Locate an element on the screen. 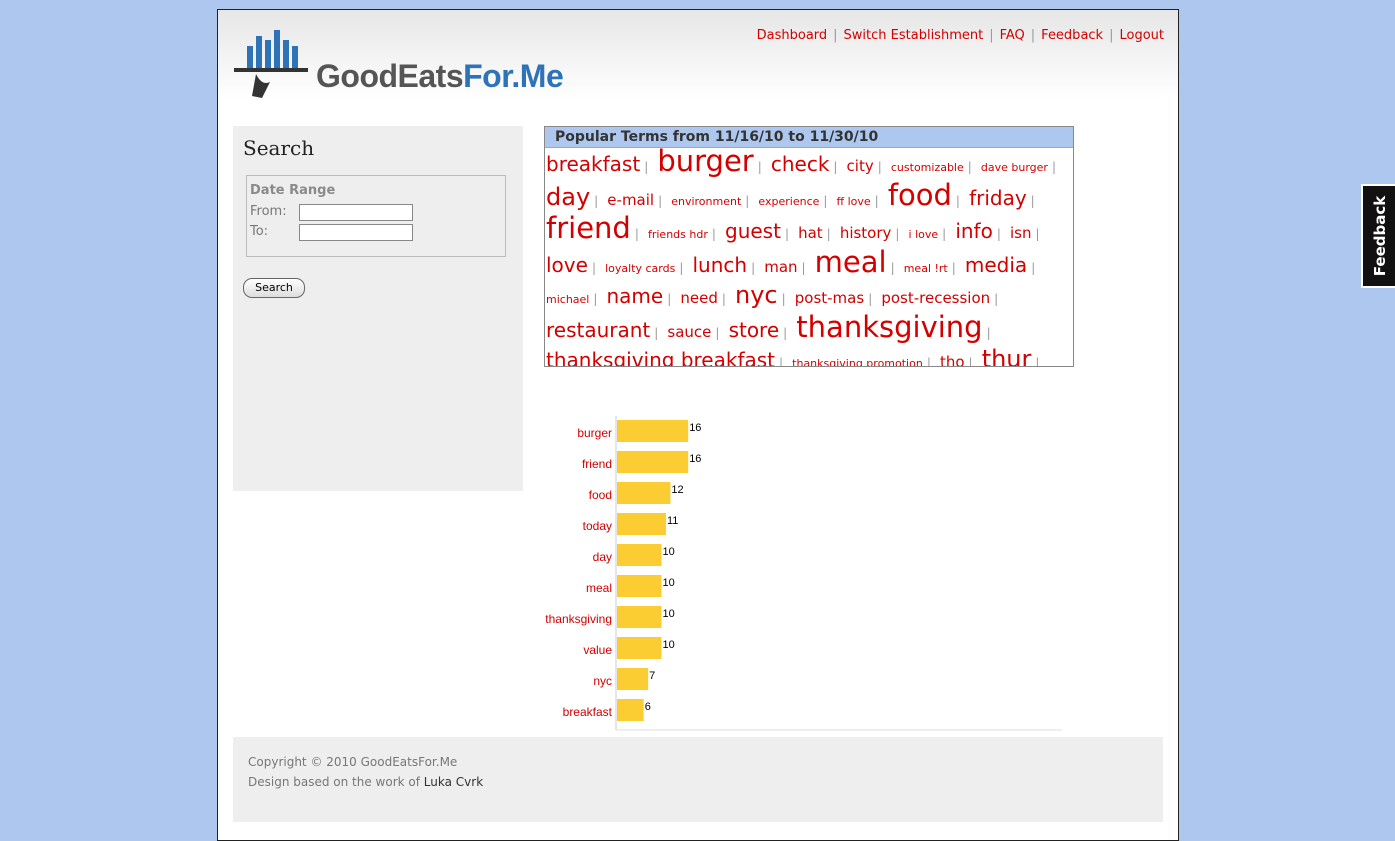 This screenshot has width=1395, height=841. nav-dashboard: Dashboard is located at coordinates (792, 35).